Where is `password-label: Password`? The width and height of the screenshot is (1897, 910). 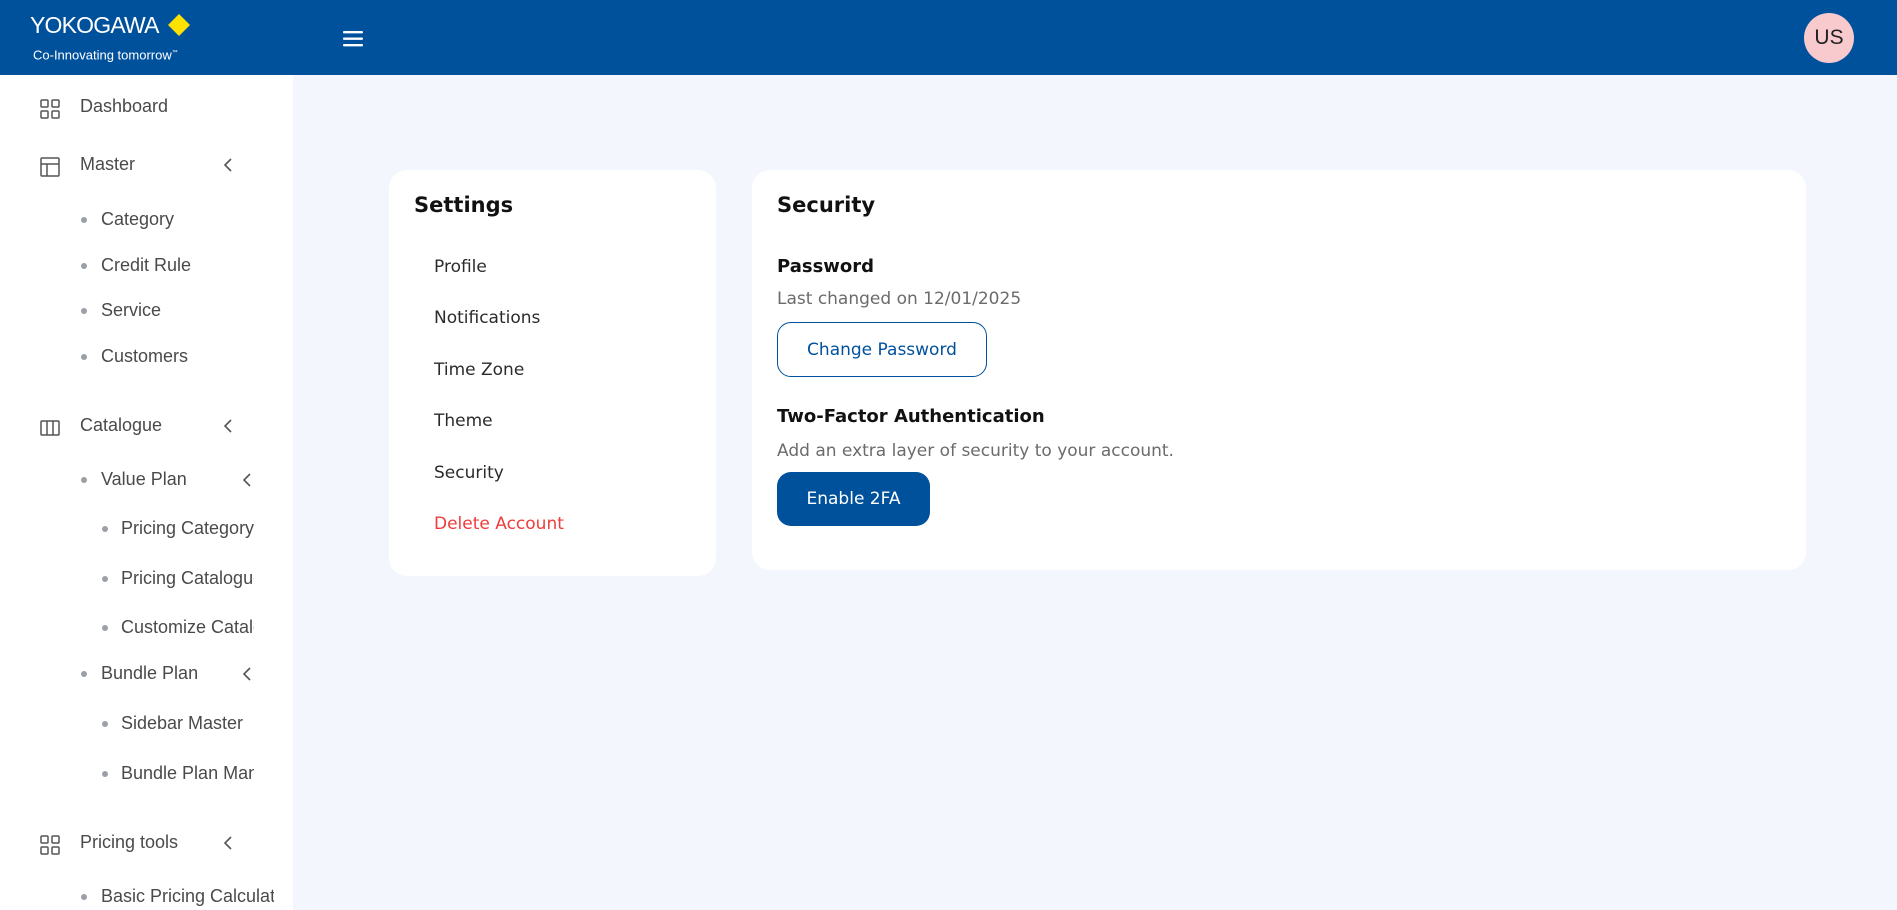 password-label: Password is located at coordinates (826, 266).